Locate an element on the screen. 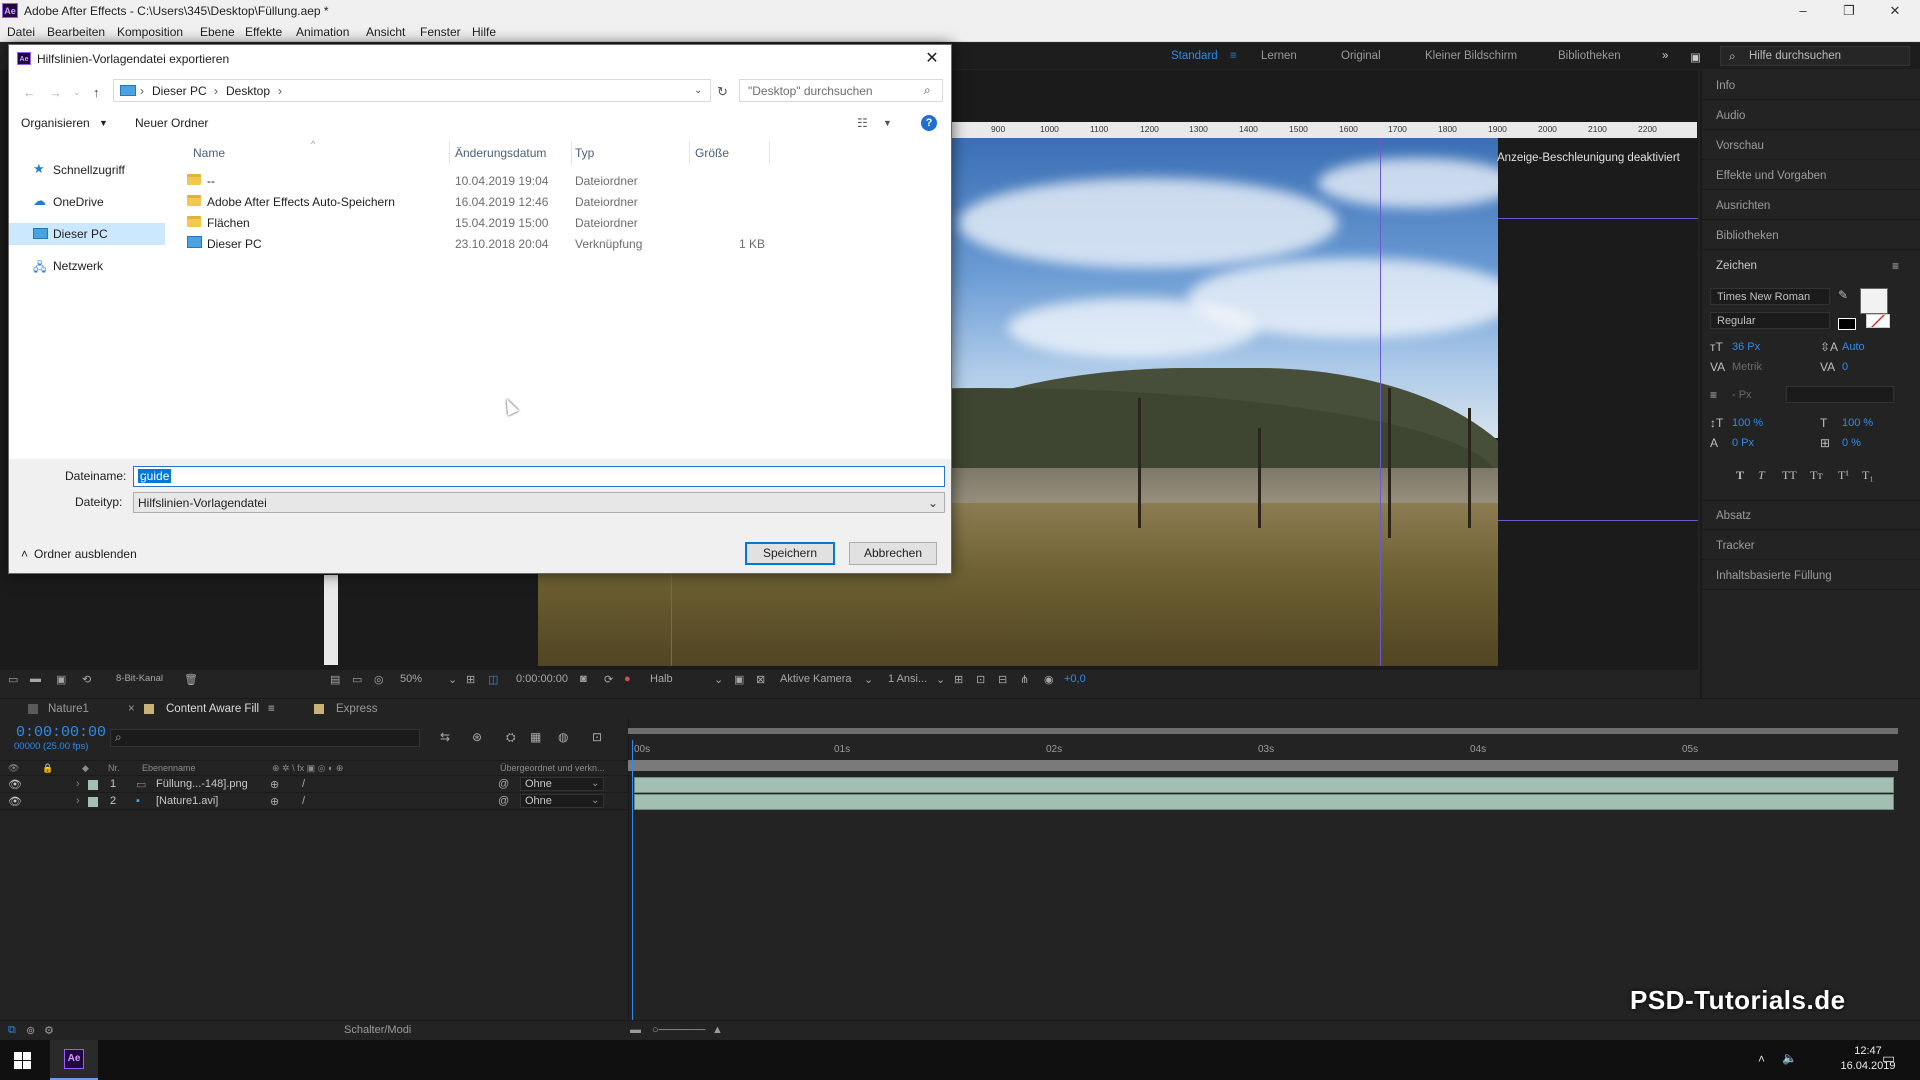  panel-tracker: Tracker is located at coordinates (1735, 546).